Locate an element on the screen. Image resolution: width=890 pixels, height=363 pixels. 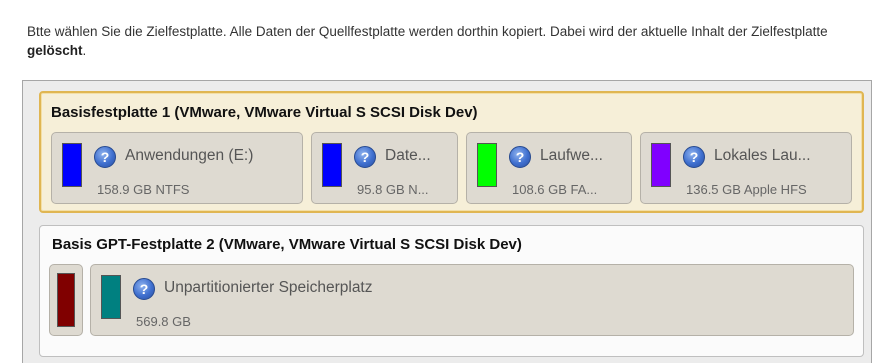
partition-info: 136.5 GB Apple HFS is located at coordinates (746, 189).